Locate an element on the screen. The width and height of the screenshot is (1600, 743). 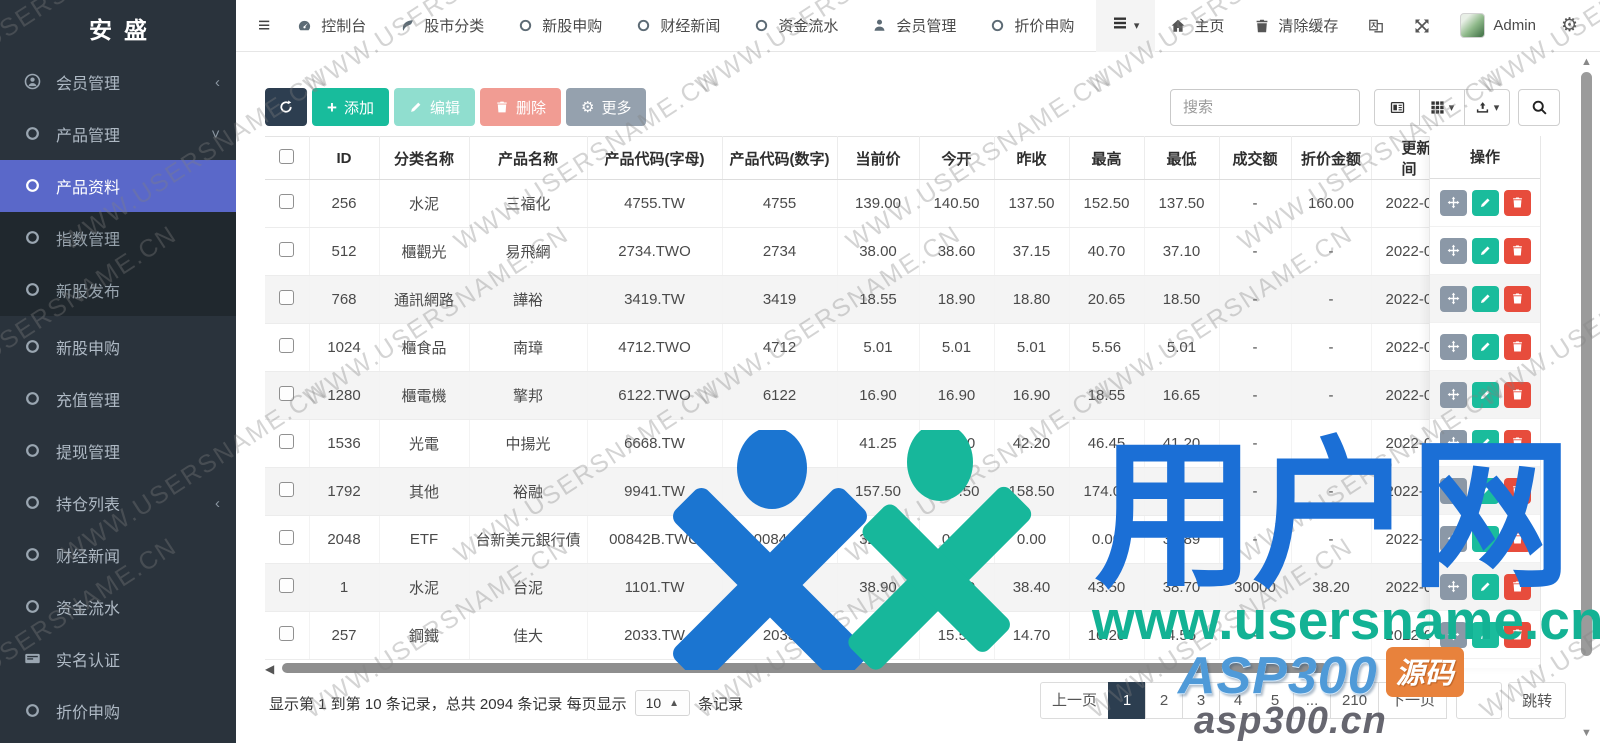
vertical-scroll-thumb is located at coordinates (1586, 364).